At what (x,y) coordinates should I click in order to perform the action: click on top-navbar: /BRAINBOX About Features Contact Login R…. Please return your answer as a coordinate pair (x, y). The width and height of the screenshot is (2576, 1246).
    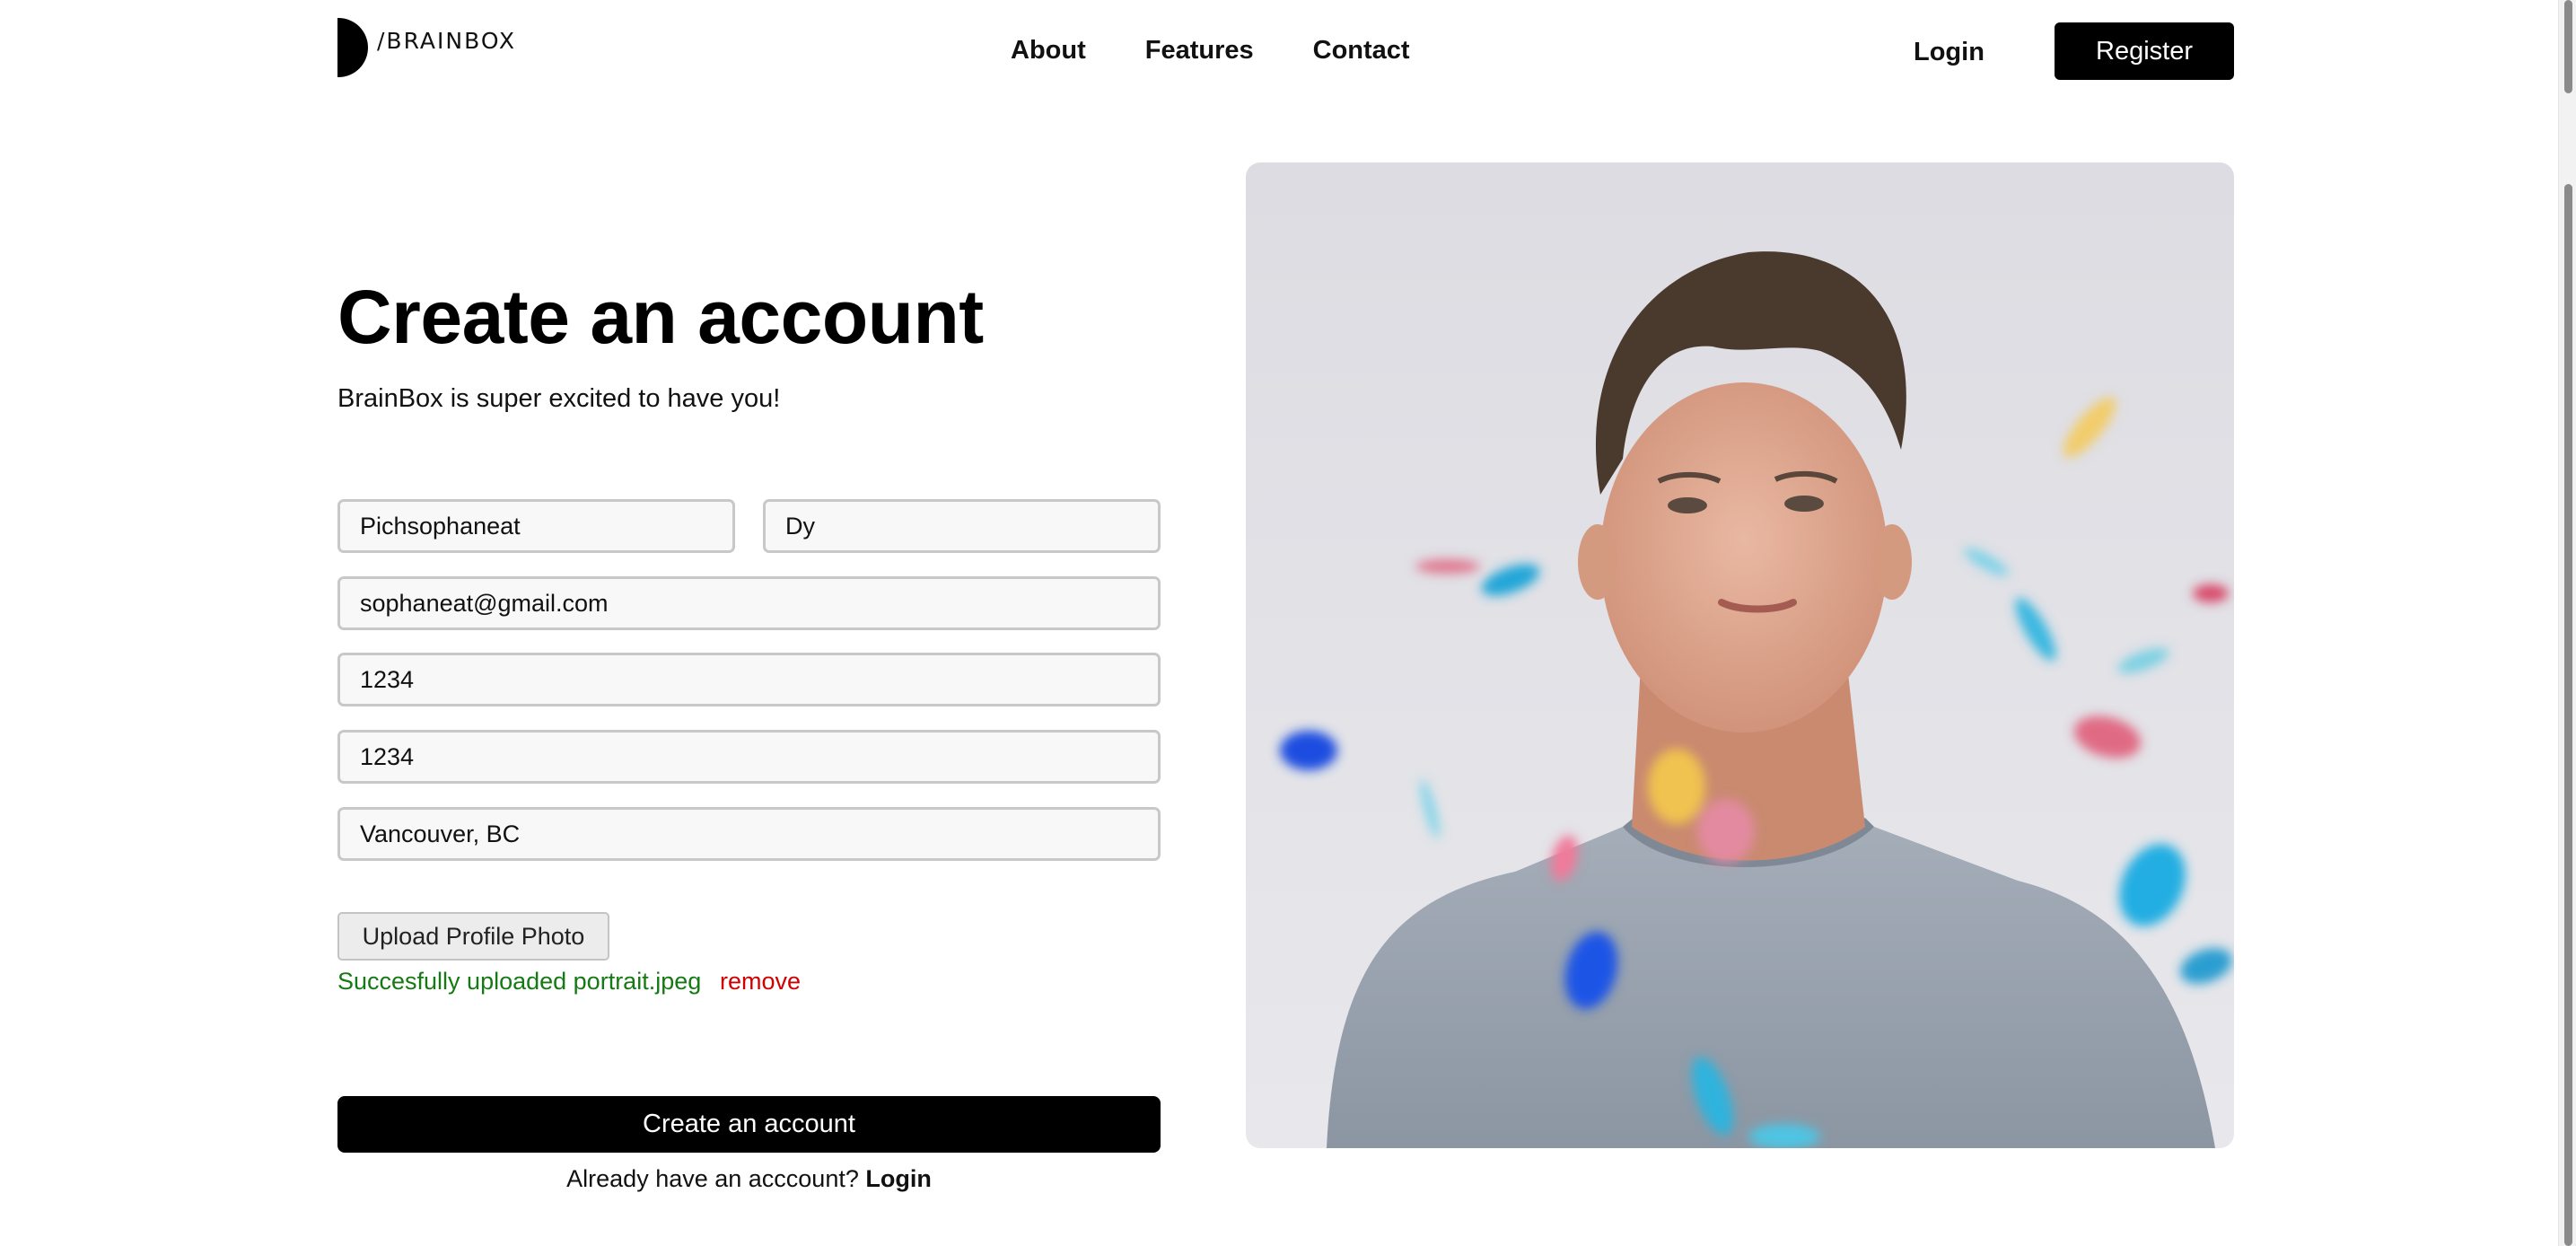
    Looking at the image, I should click on (1279, 49).